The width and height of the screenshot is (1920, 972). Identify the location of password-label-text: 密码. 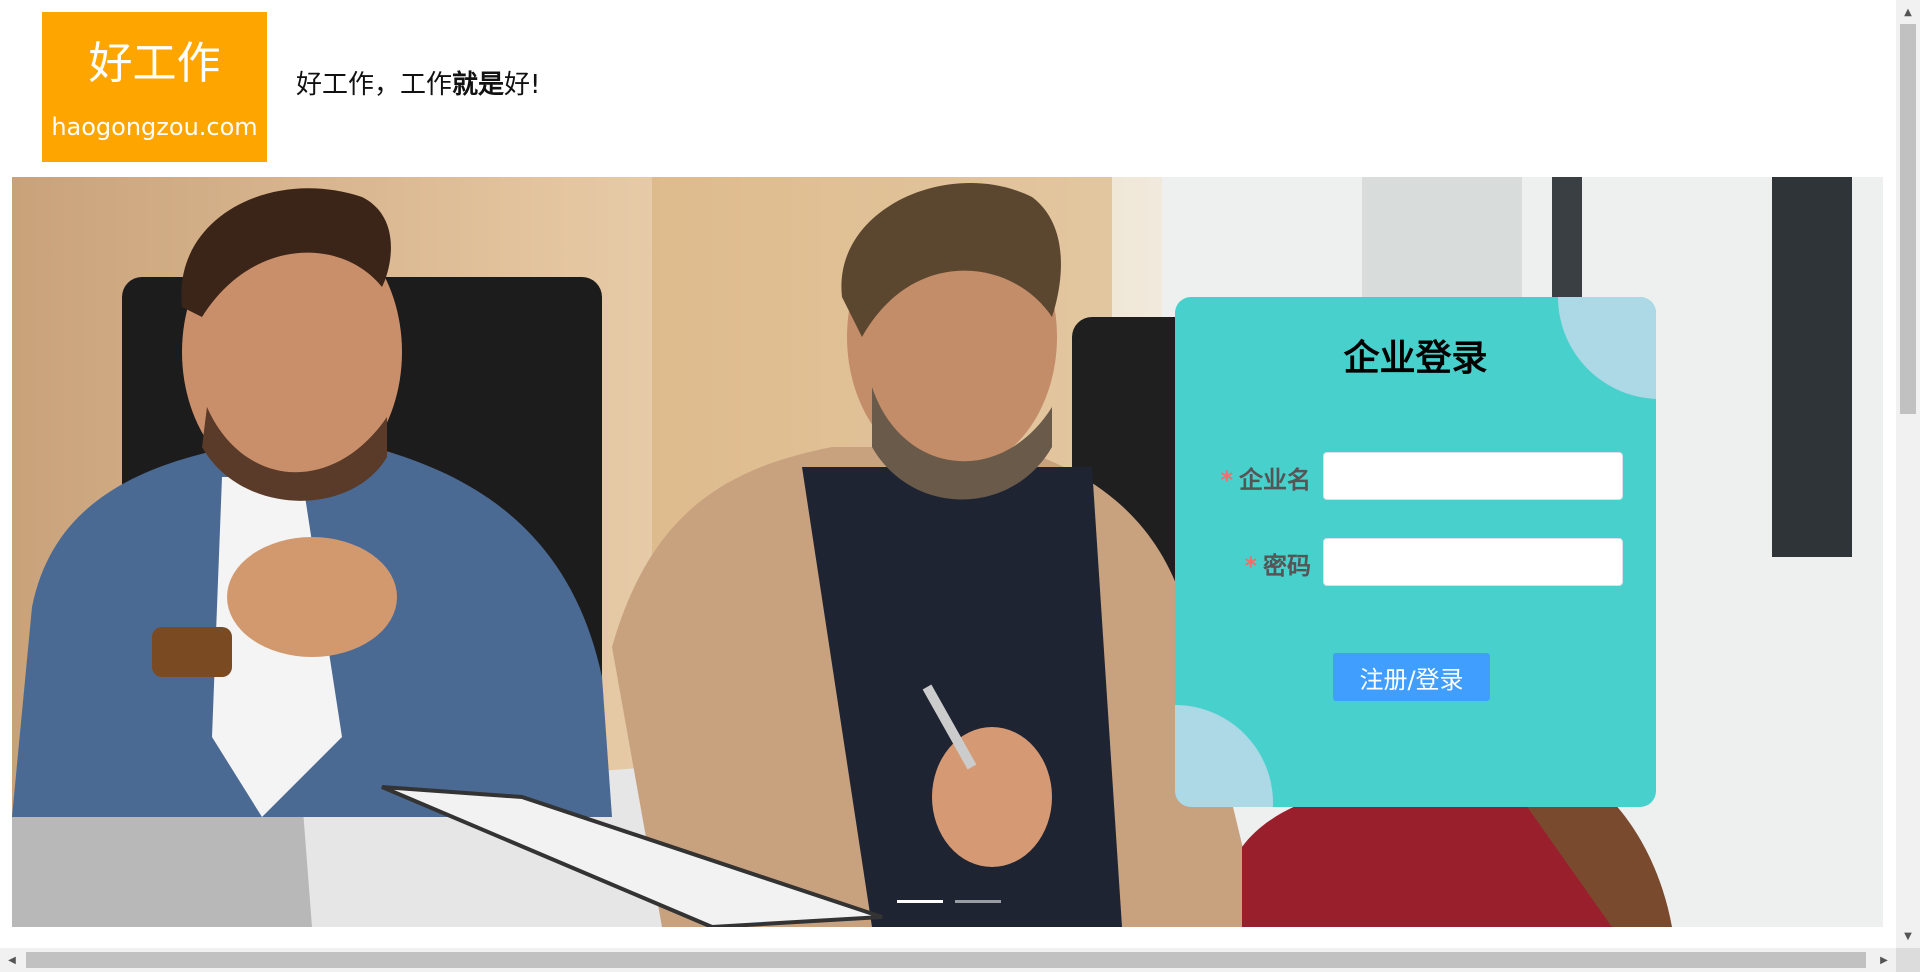
(1287, 566).